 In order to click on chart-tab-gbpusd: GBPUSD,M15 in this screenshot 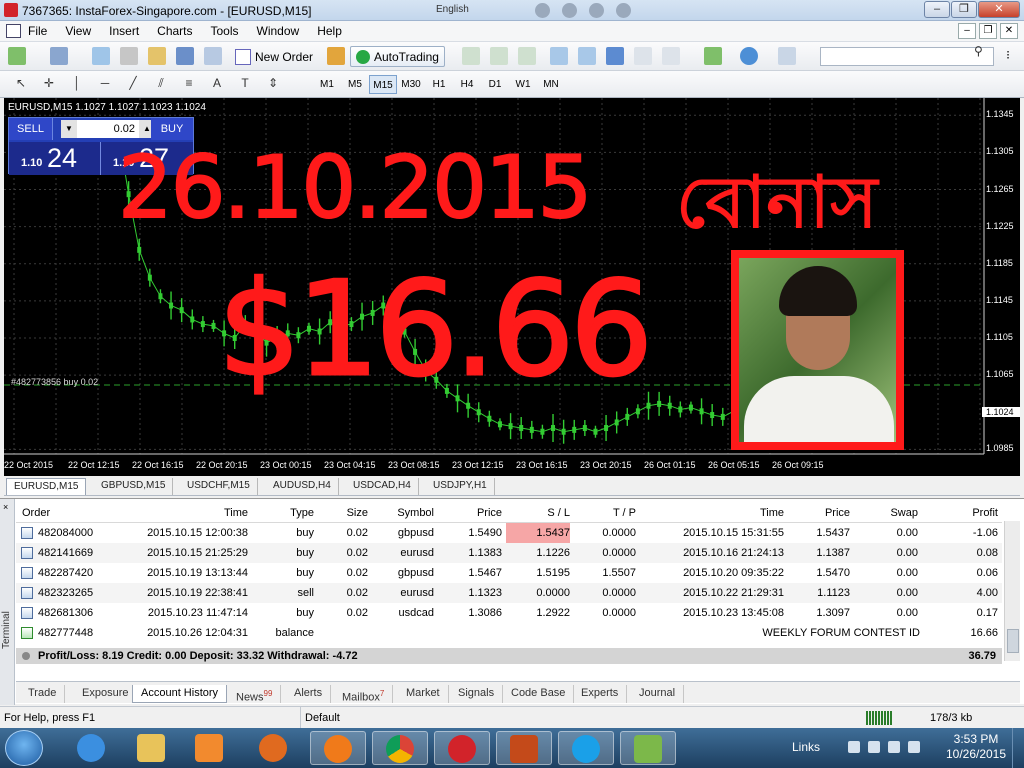, I will do `click(134, 486)`.